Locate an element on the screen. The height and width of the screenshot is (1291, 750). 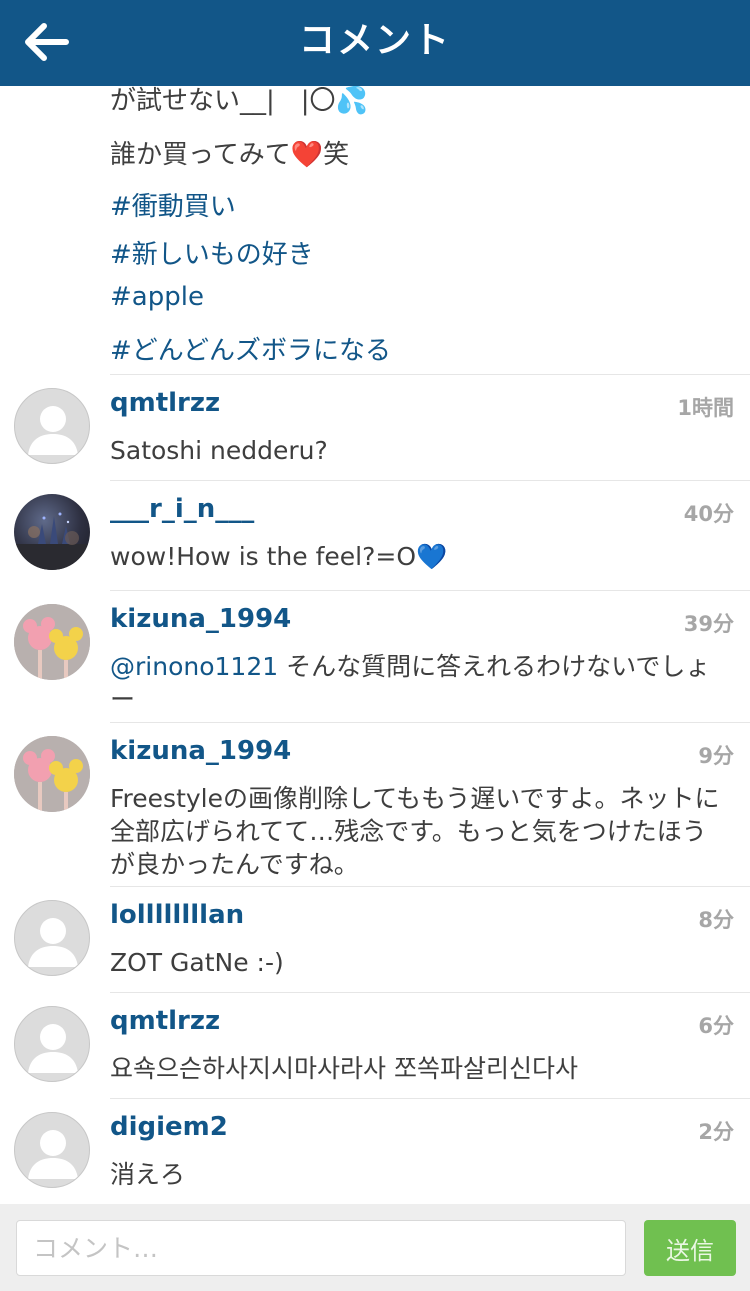
hashtag-link: #apple is located at coordinates (157, 297).